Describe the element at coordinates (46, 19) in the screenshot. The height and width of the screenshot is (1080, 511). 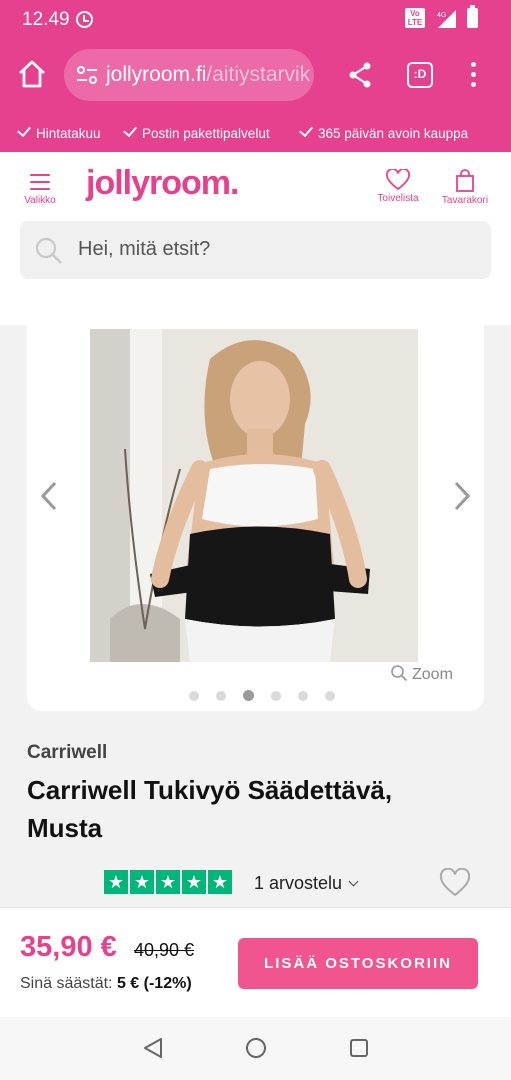
I see `status-time: 12.49` at that location.